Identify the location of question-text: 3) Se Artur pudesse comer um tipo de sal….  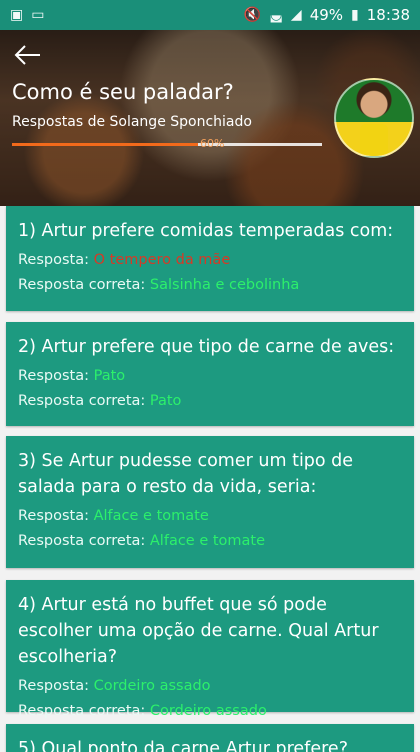
(186, 474).